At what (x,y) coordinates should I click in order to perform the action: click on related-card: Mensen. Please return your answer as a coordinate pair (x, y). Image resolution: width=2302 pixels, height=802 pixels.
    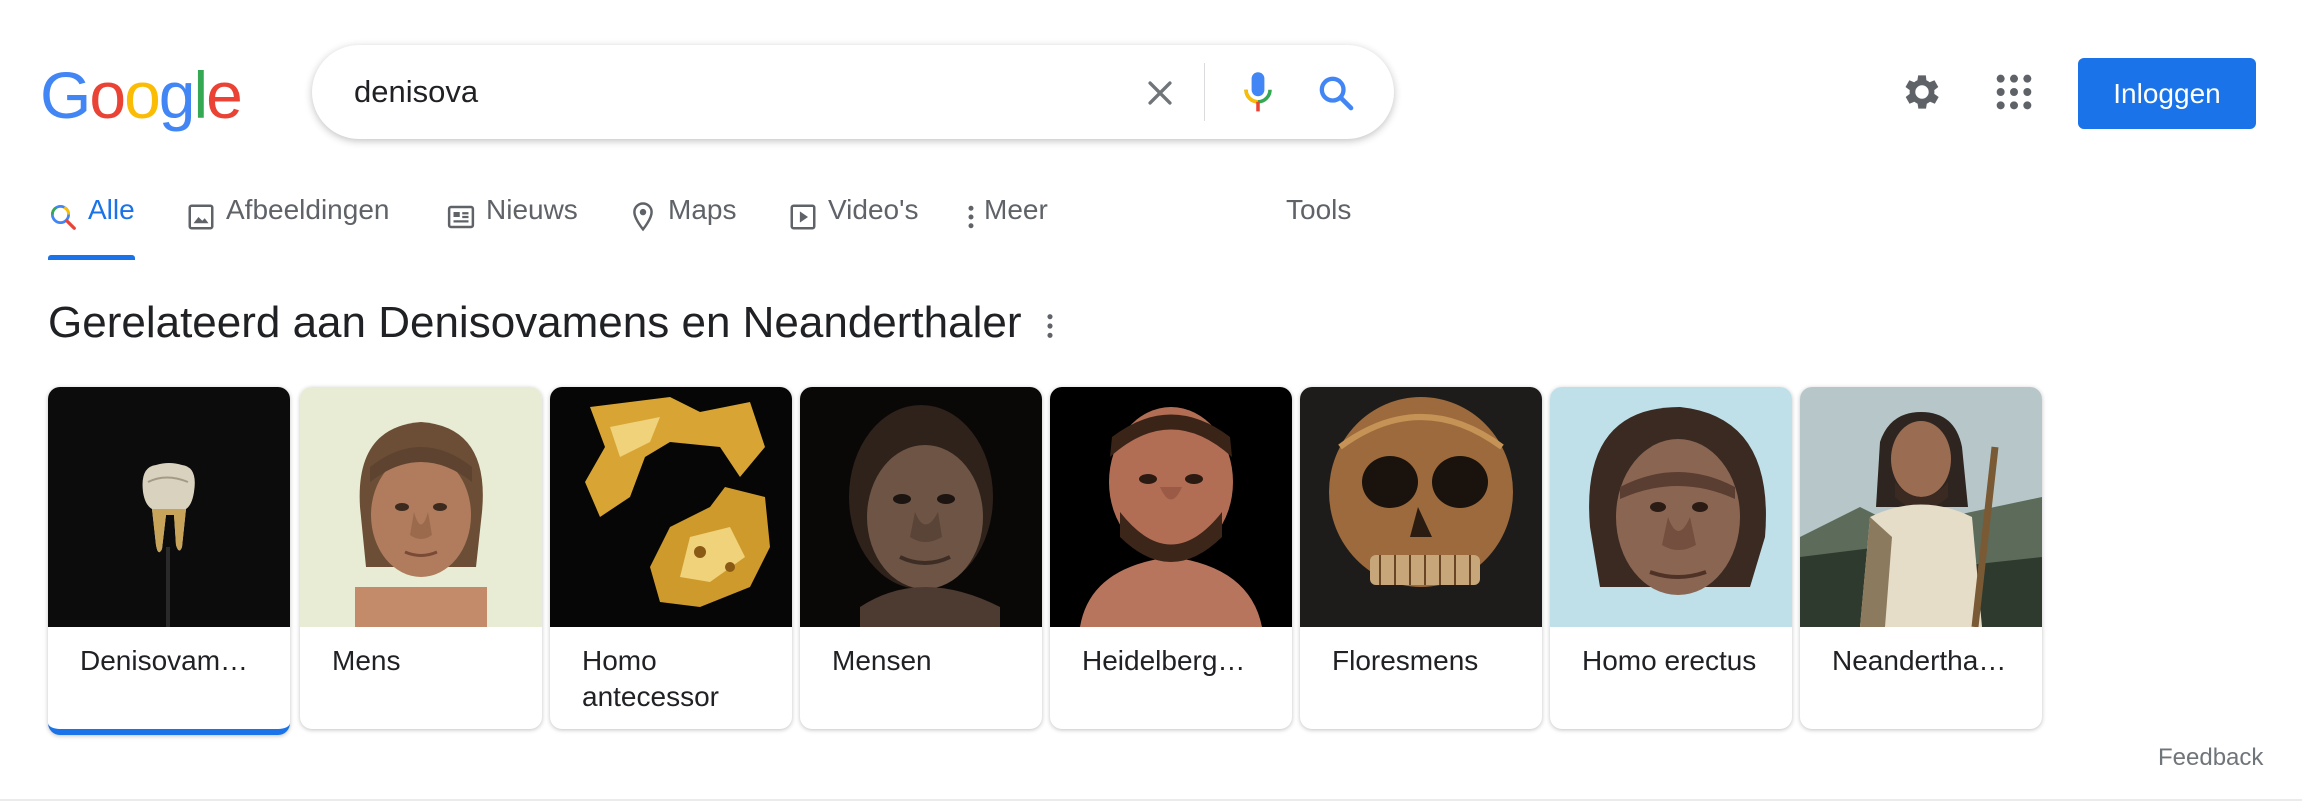
    Looking at the image, I should click on (921, 558).